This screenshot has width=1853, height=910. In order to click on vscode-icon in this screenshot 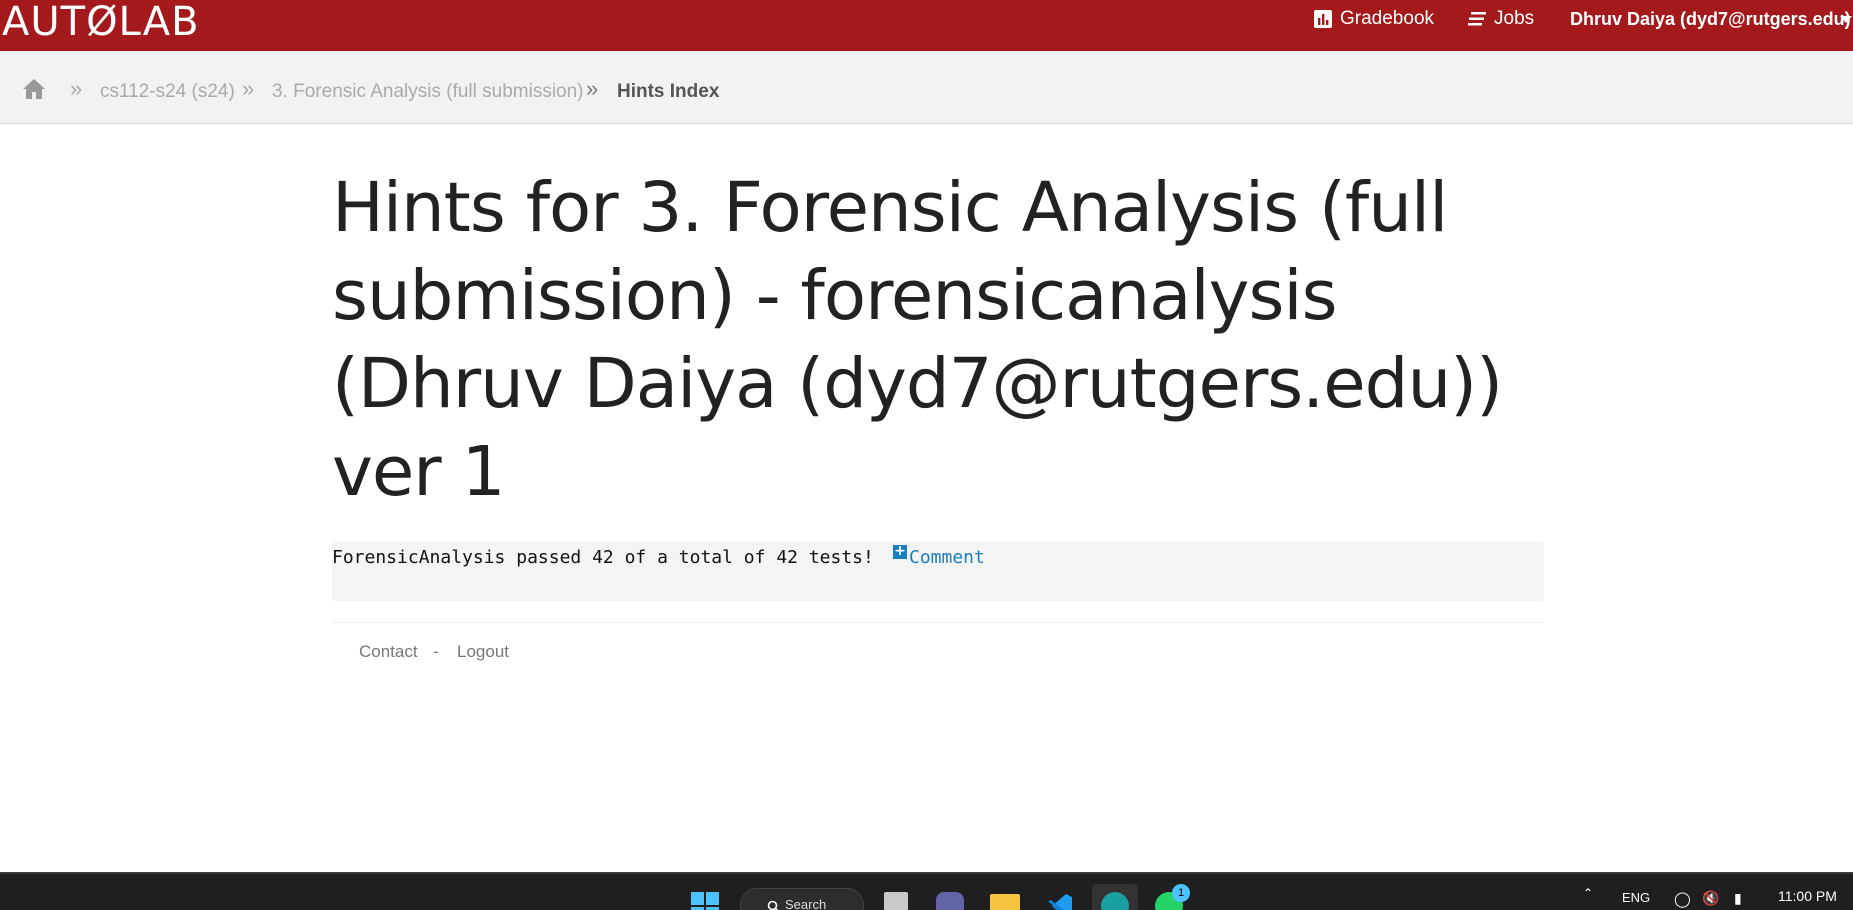, I will do `click(1060, 901)`.